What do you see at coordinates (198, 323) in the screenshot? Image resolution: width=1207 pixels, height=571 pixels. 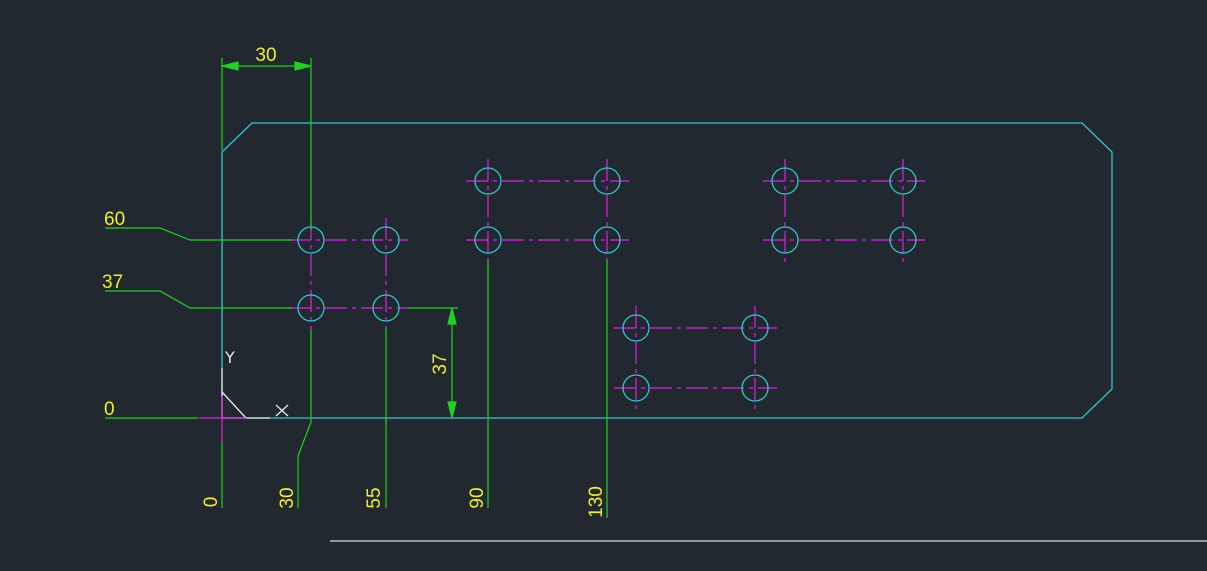 I see `ordinate-y-leaders` at bounding box center [198, 323].